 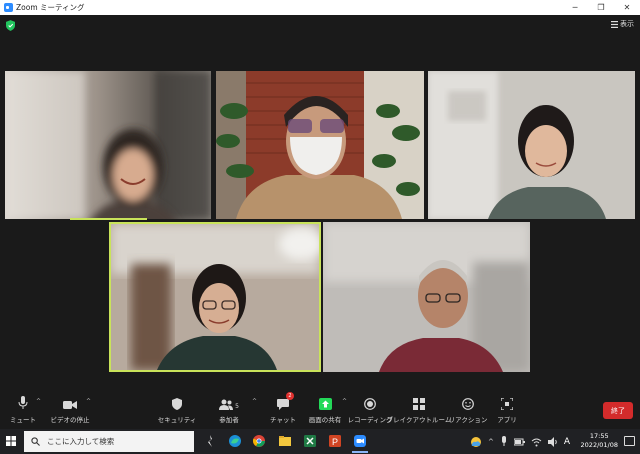 I want to click on apps-icon, so click(x=507, y=404).